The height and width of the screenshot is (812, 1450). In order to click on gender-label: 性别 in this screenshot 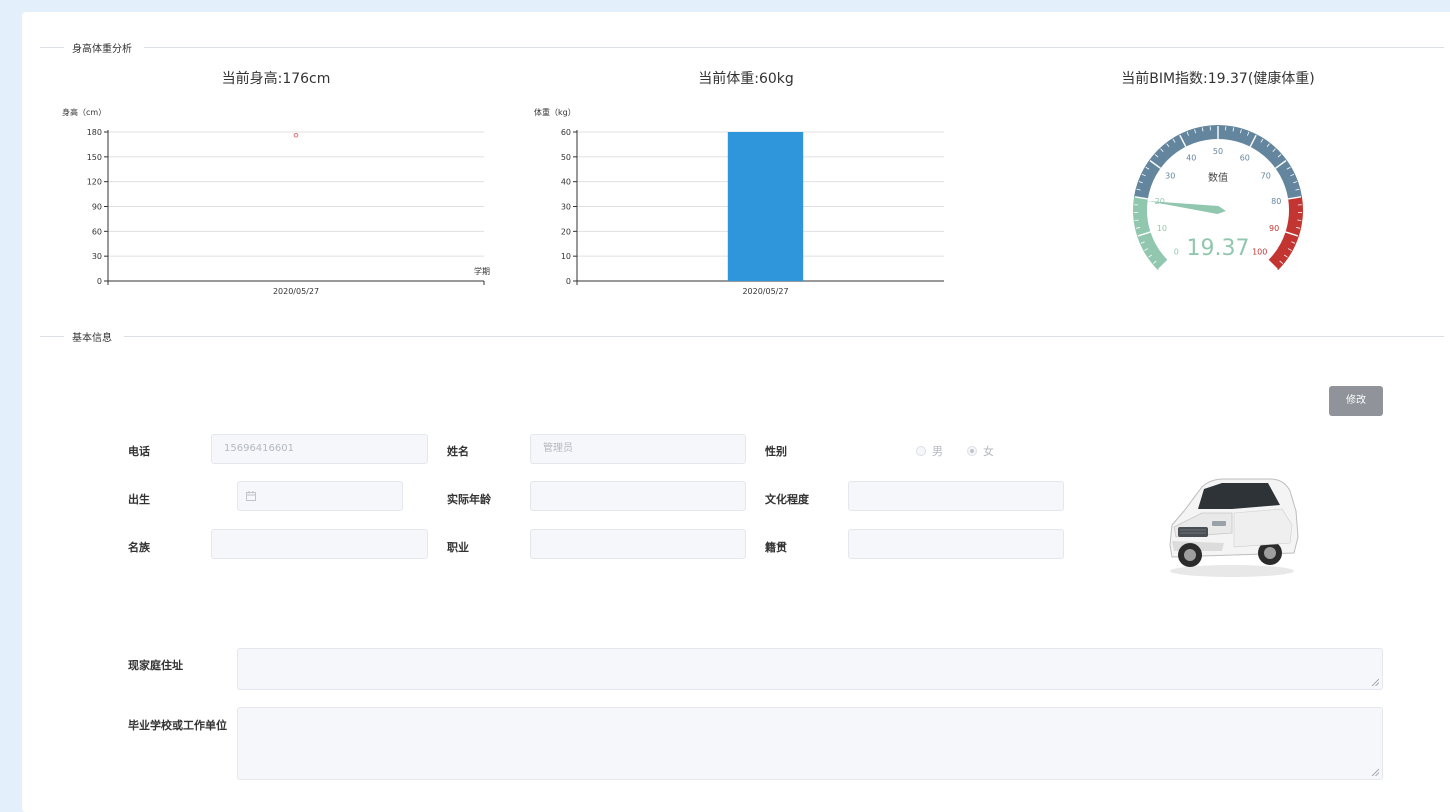, I will do `click(776, 451)`.